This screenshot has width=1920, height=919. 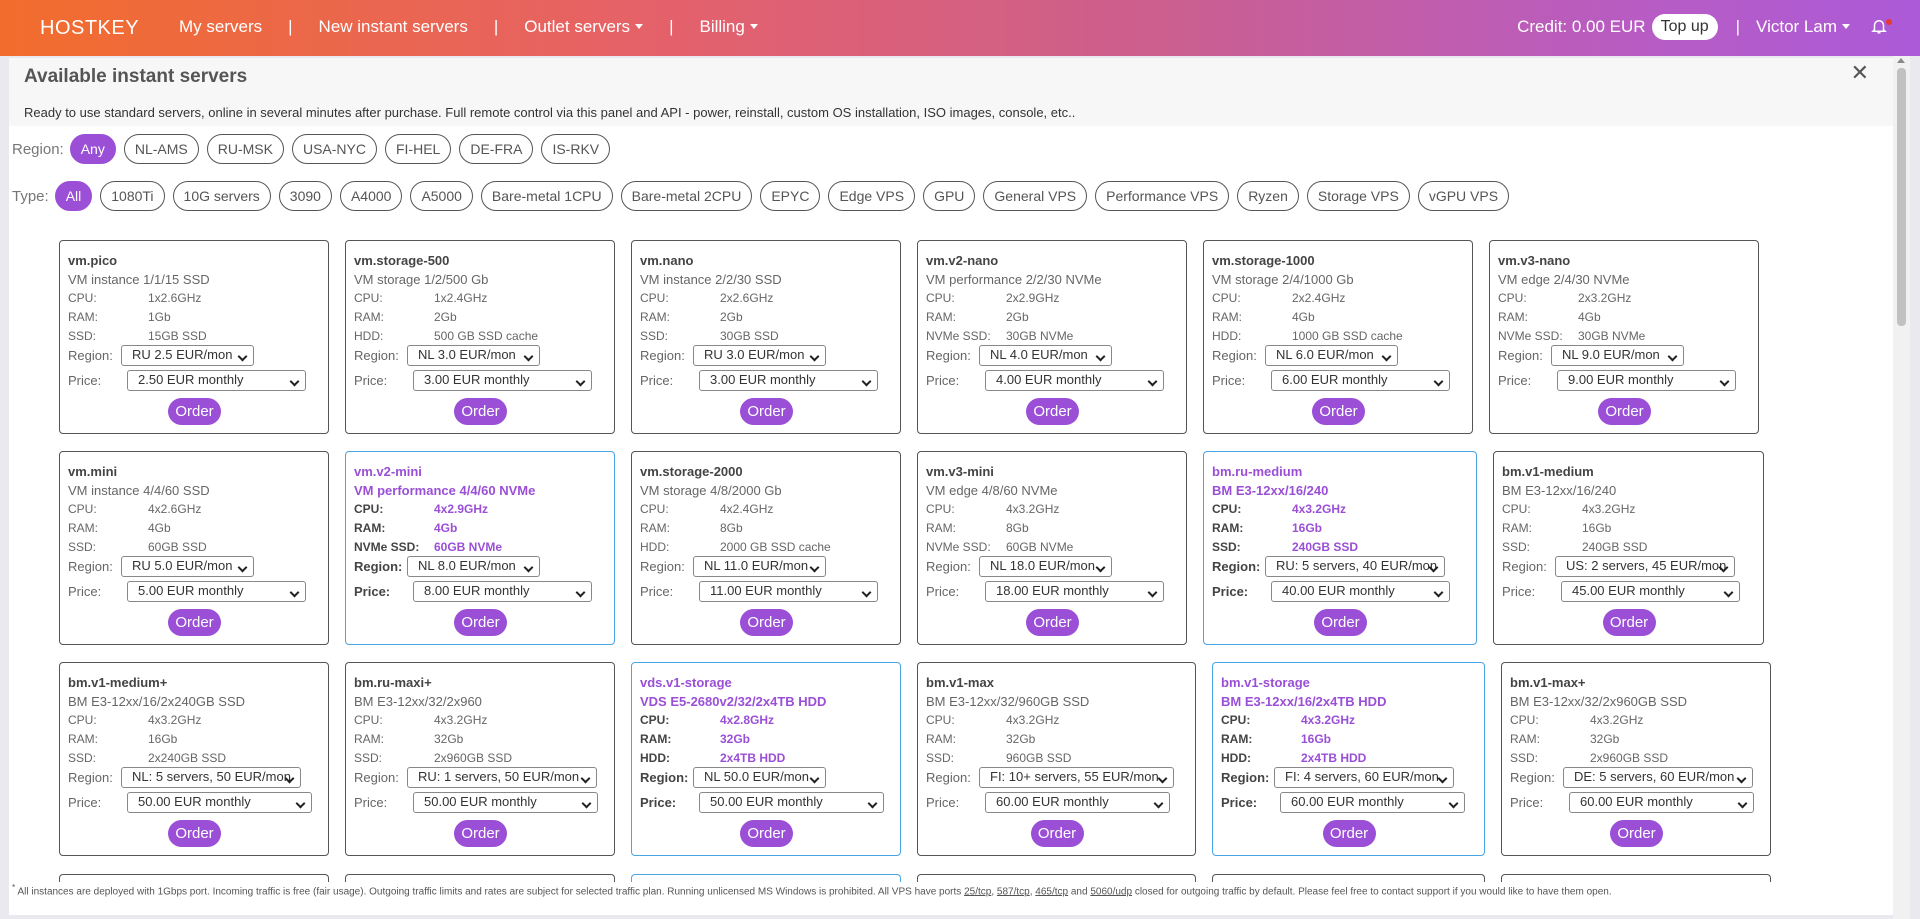 I want to click on price-select: 18.00 EUR monthly, so click(x=1074, y=591).